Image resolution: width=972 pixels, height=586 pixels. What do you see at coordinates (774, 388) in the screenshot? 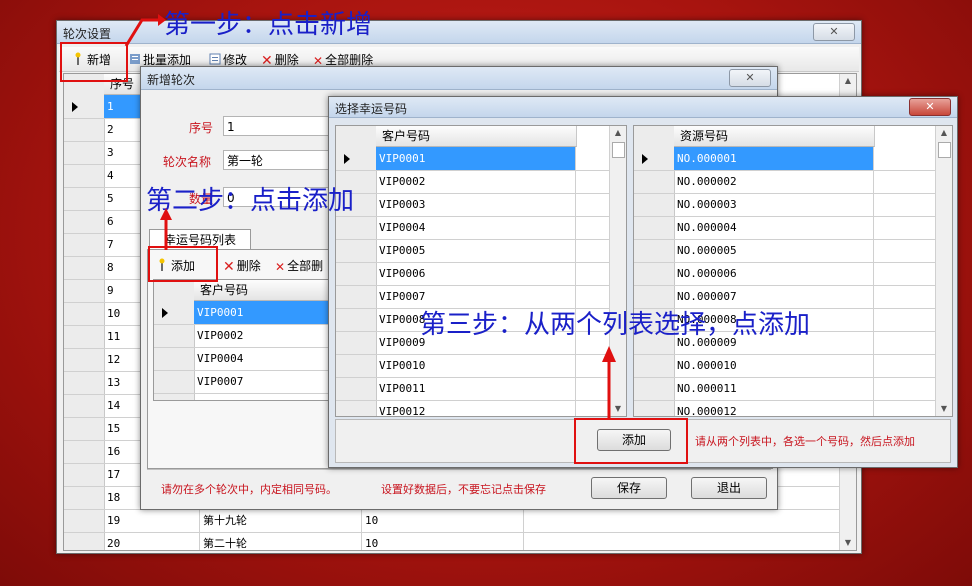
I see `cell-resource: NO.000011` at bounding box center [774, 388].